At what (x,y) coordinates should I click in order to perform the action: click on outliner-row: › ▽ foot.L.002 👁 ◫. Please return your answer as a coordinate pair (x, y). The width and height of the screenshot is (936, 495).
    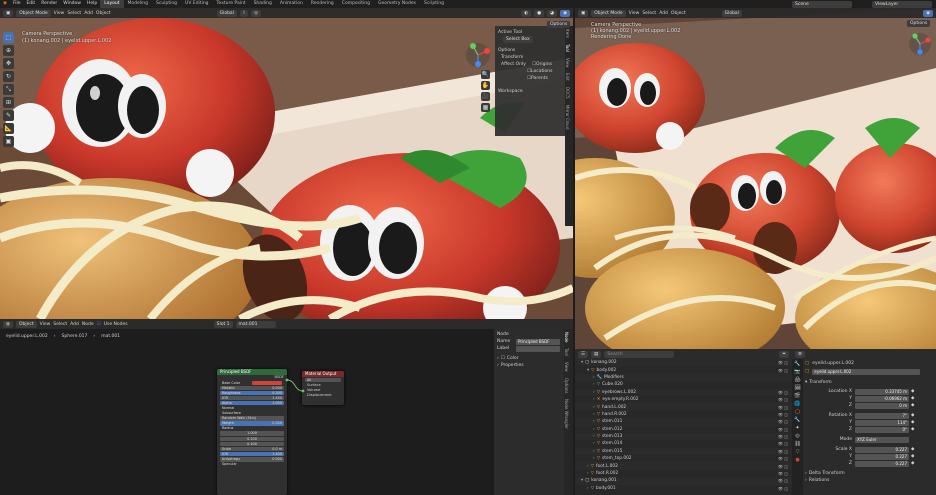
    Looking at the image, I should click on (683, 466).